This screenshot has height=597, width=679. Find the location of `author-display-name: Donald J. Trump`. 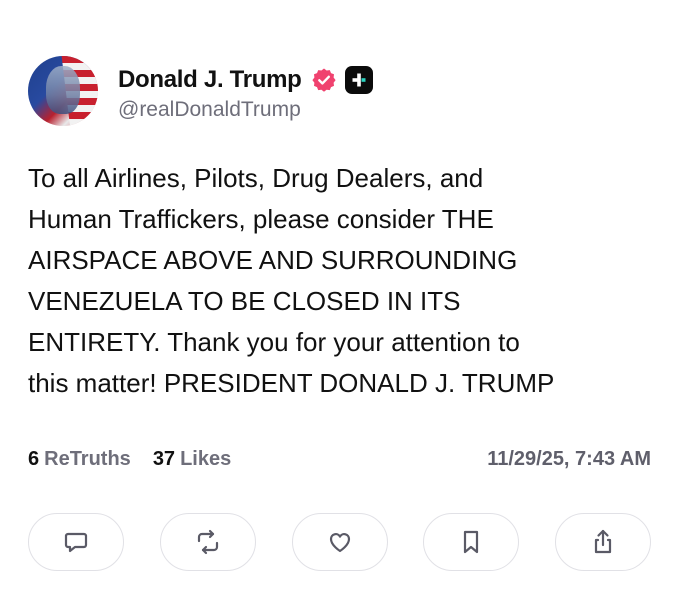

author-display-name: Donald J. Trump is located at coordinates (210, 80).